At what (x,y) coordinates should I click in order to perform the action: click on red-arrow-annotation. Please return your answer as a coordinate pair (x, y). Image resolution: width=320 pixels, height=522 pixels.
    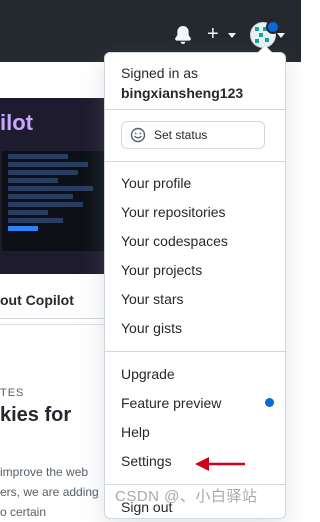
    Looking at the image, I should click on (220, 464).